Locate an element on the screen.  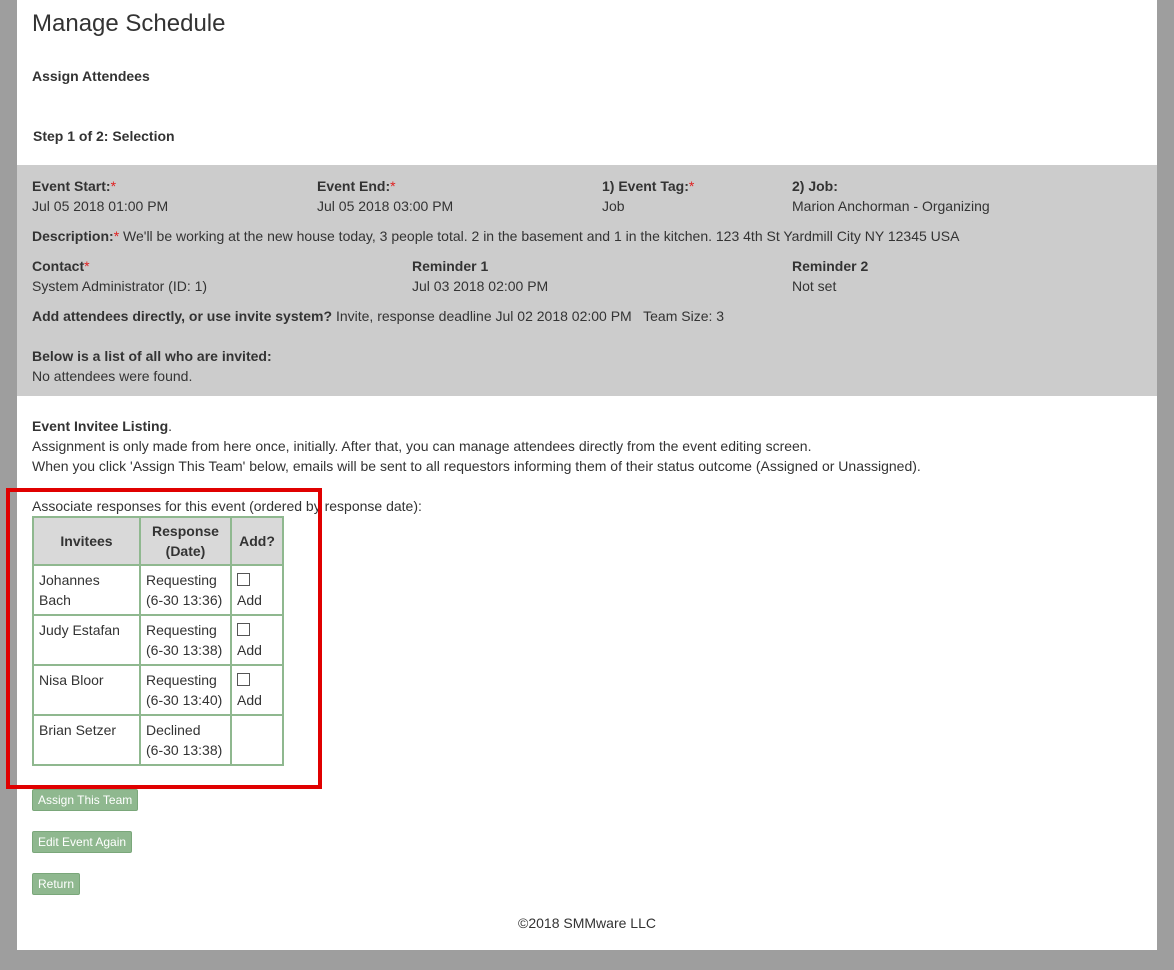
contact-value: System Administrator (ID: 1) is located at coordinates (120, 286).